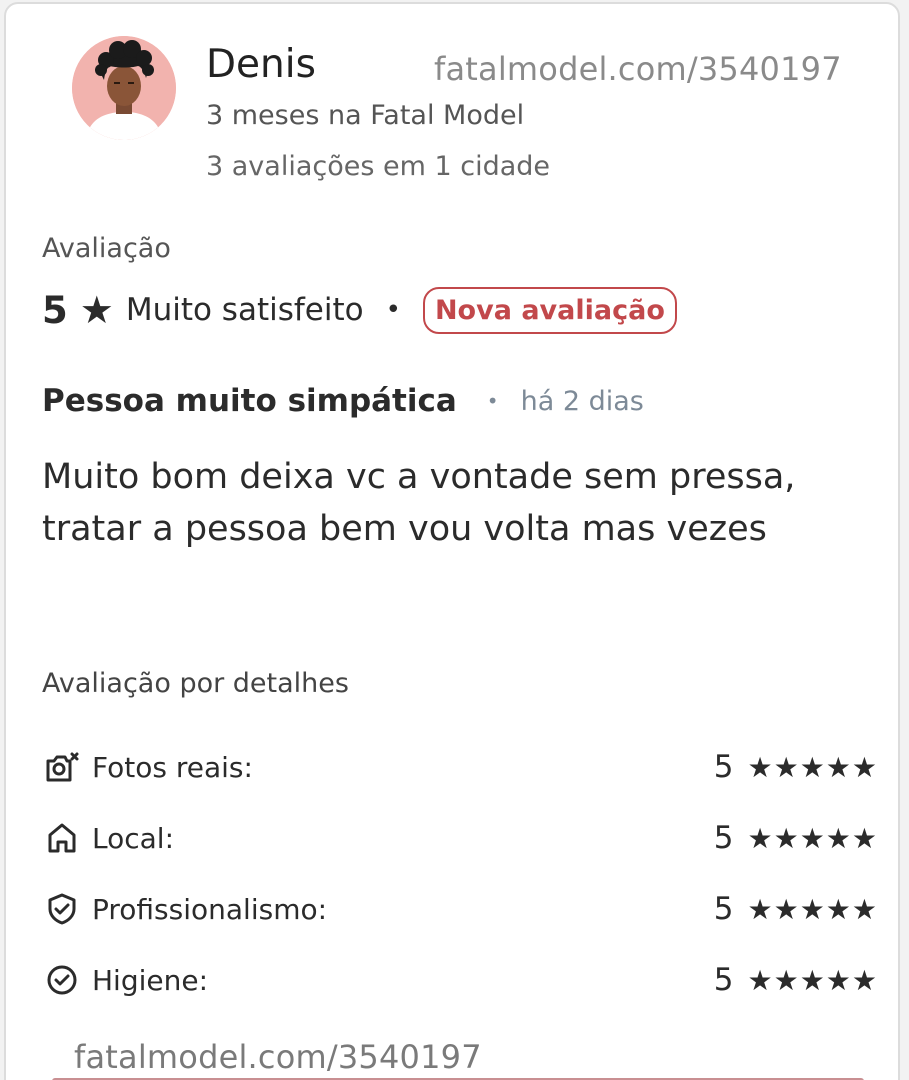 This screenshot has height=1080, width=909. I want to click on review-header: Pessoa muito simpática • há 2 dias, so click(343, 401).